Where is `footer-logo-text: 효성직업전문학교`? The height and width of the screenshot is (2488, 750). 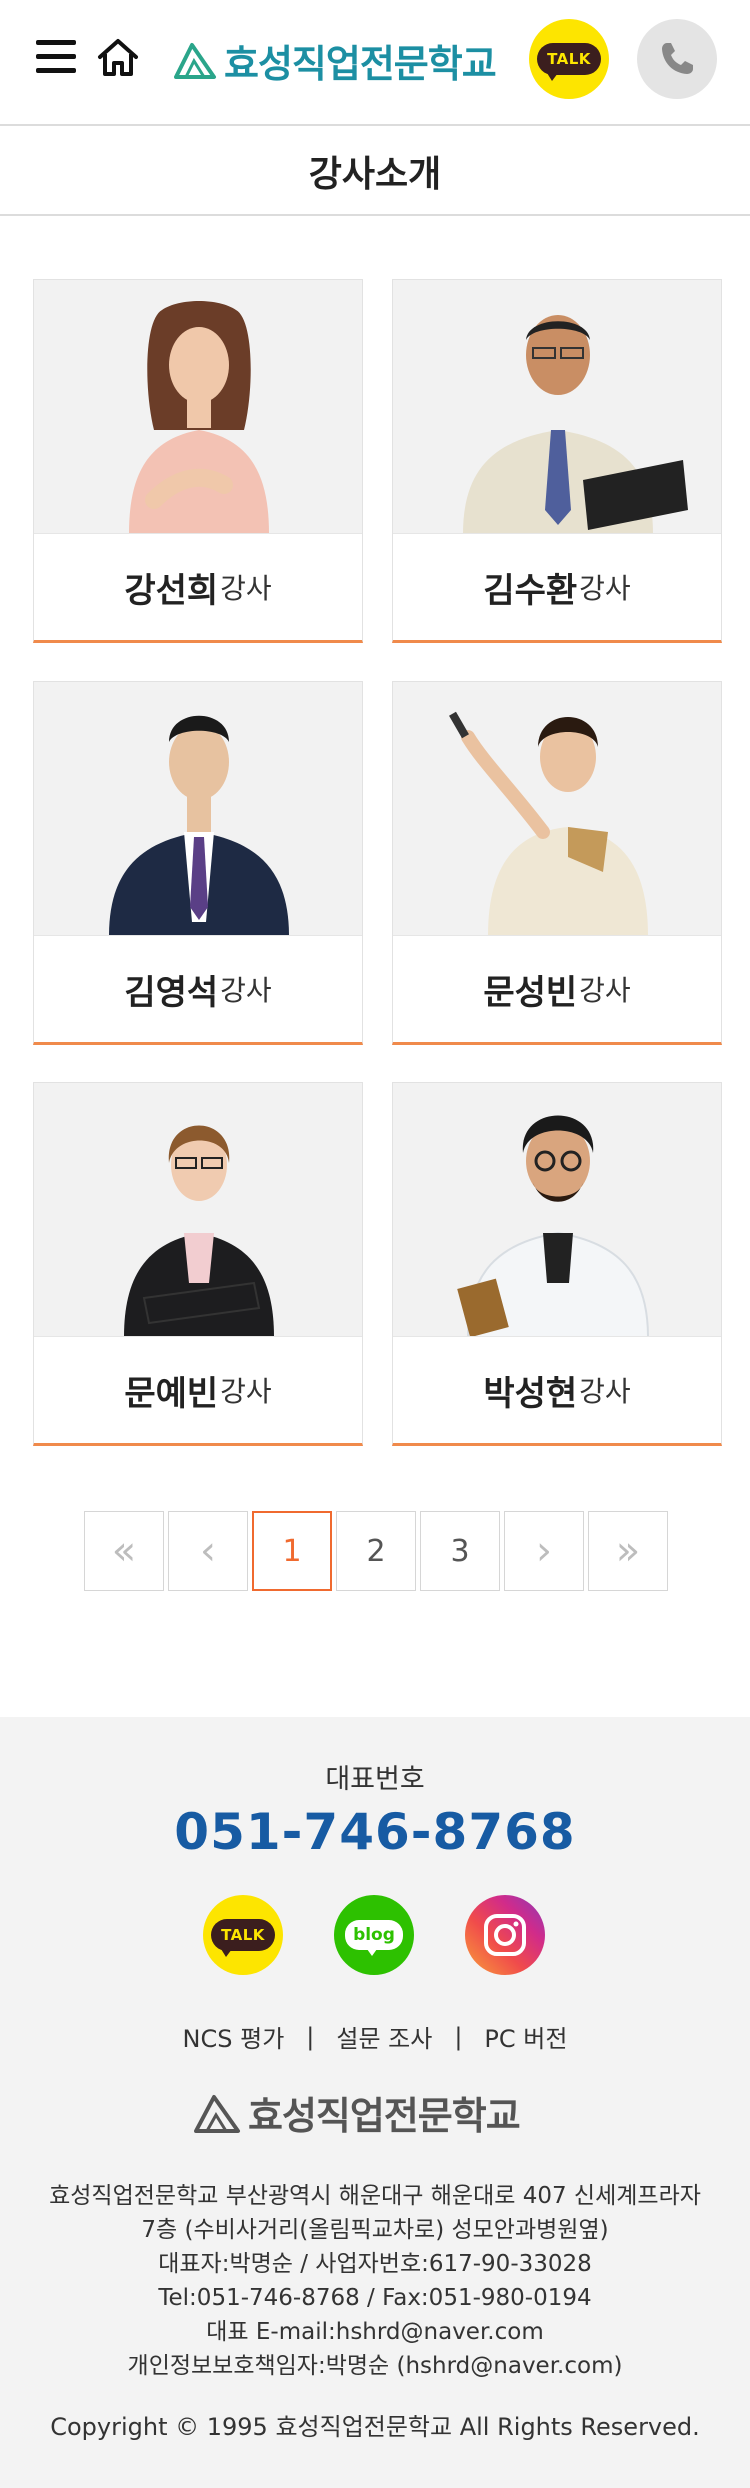
footer-logo-text: 효성직업전문학교 is located at coordinates (384, 2116).